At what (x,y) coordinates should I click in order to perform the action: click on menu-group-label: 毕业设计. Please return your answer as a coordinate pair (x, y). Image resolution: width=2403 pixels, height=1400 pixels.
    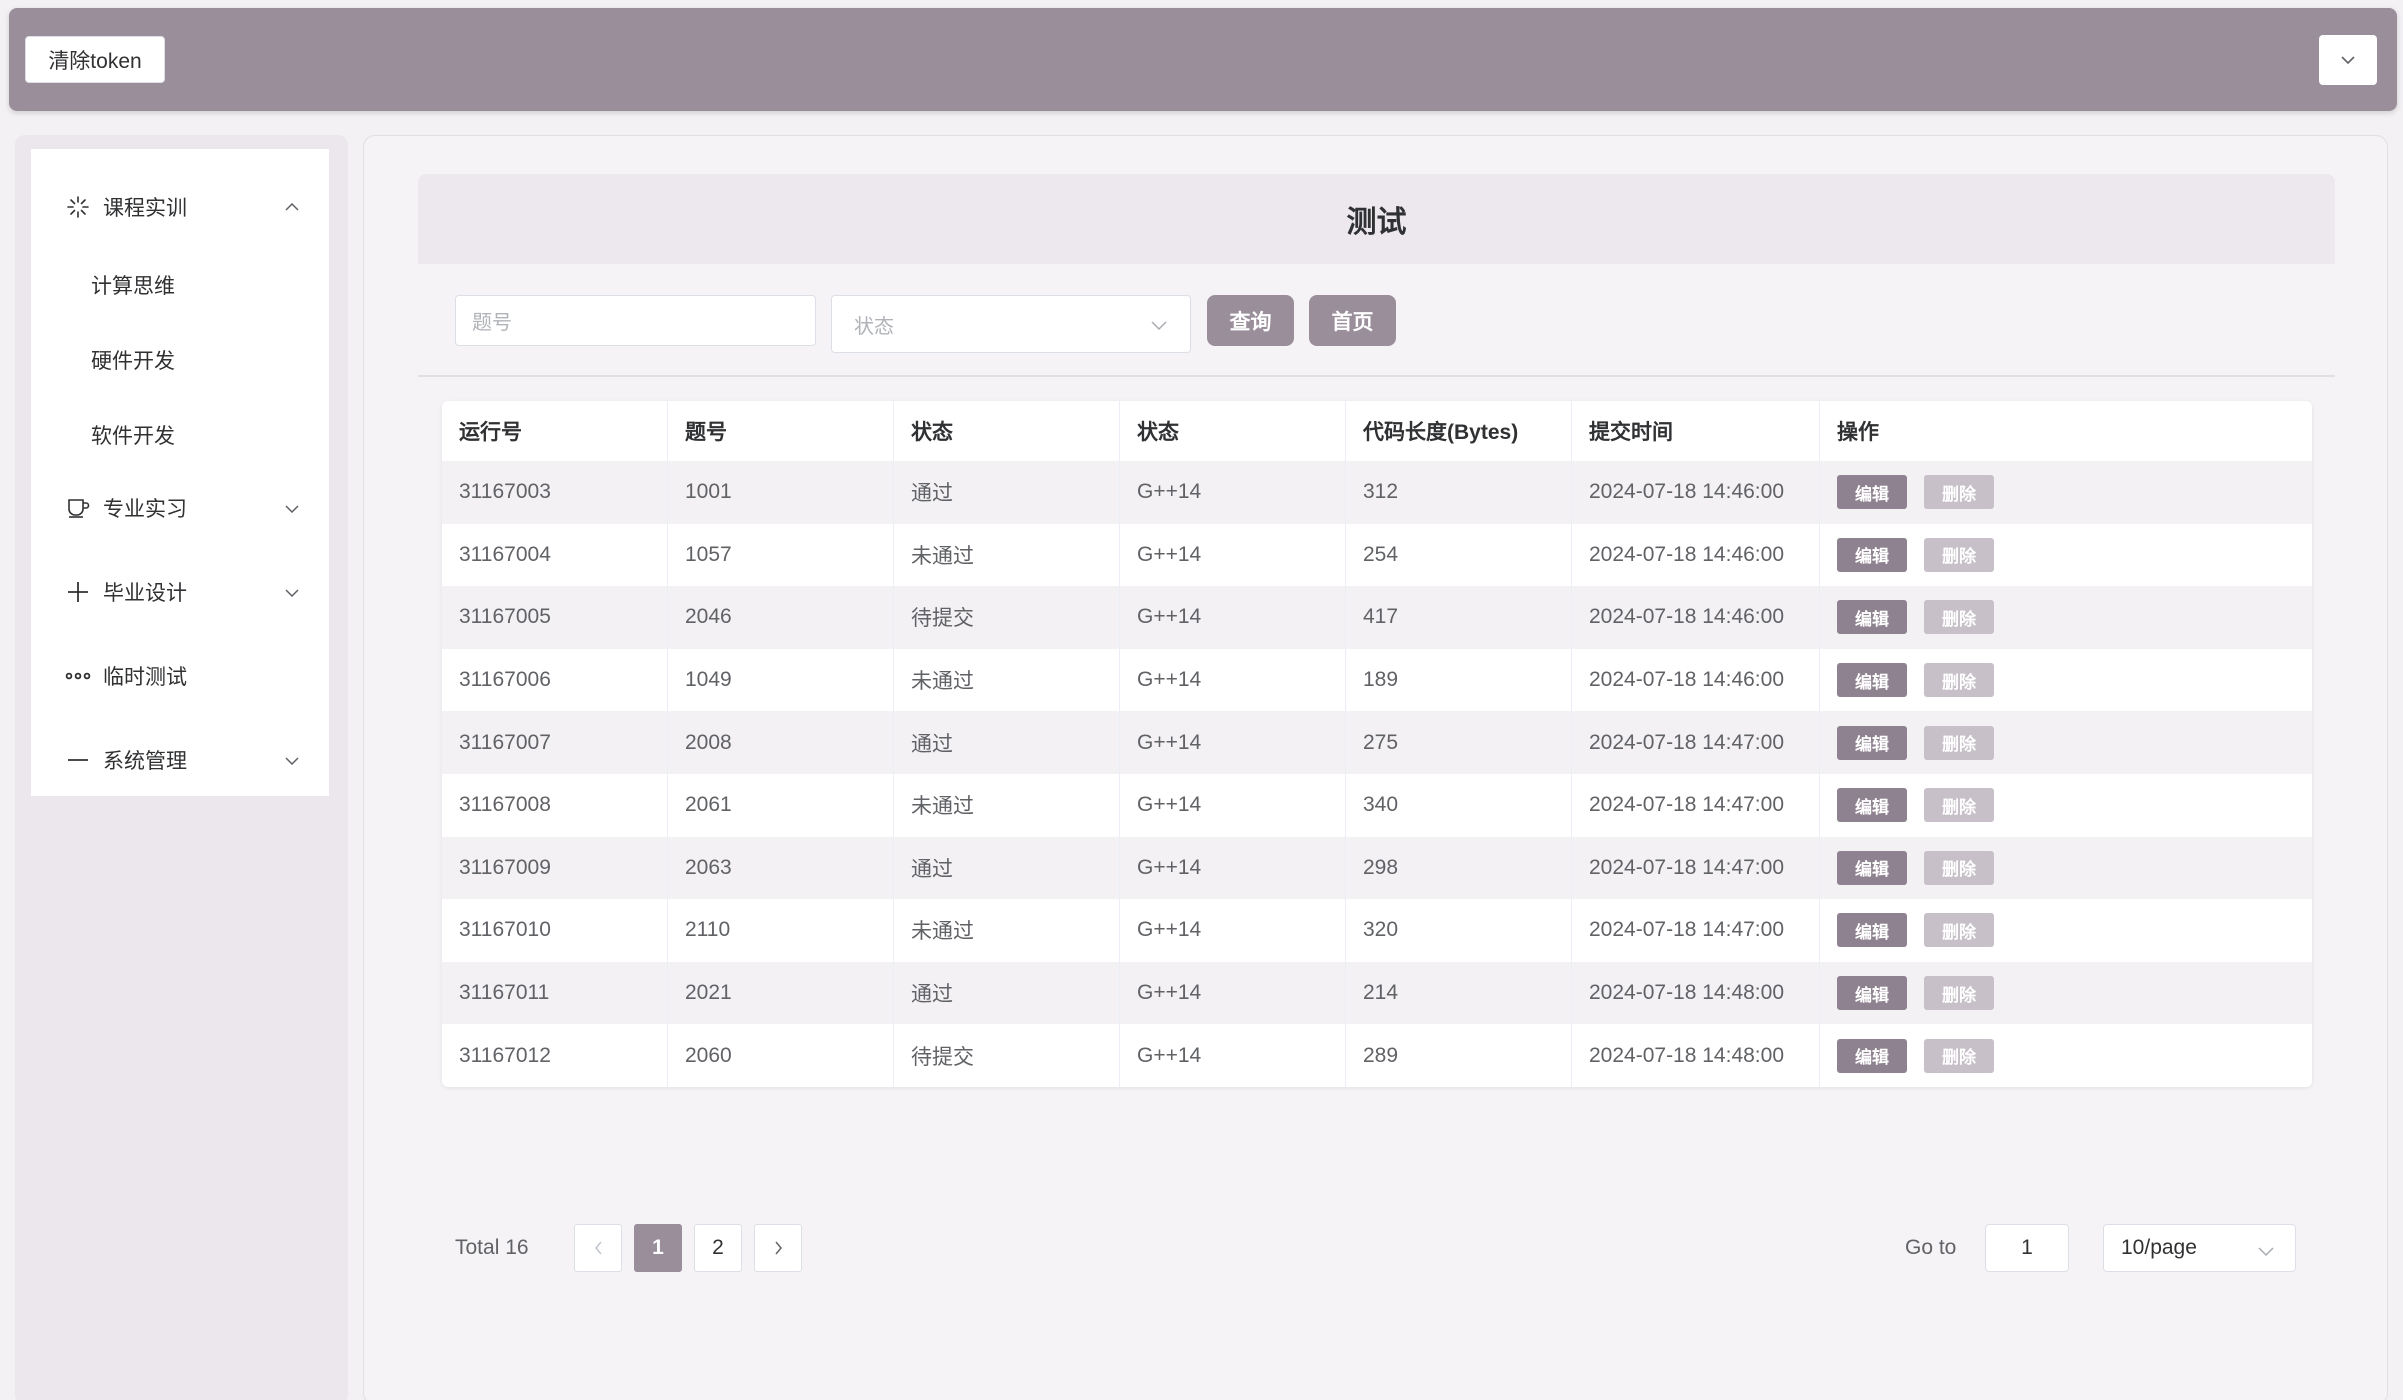
    Looking at the image, I should click on (145, 593).